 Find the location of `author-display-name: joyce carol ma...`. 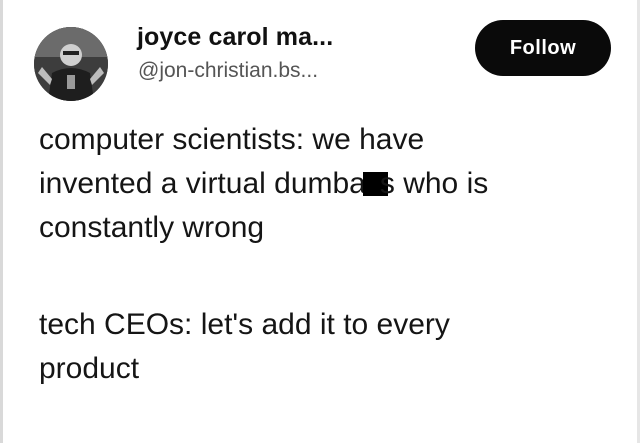

author-display-name: joyce carol ma... is located at coordinates (235, 37).